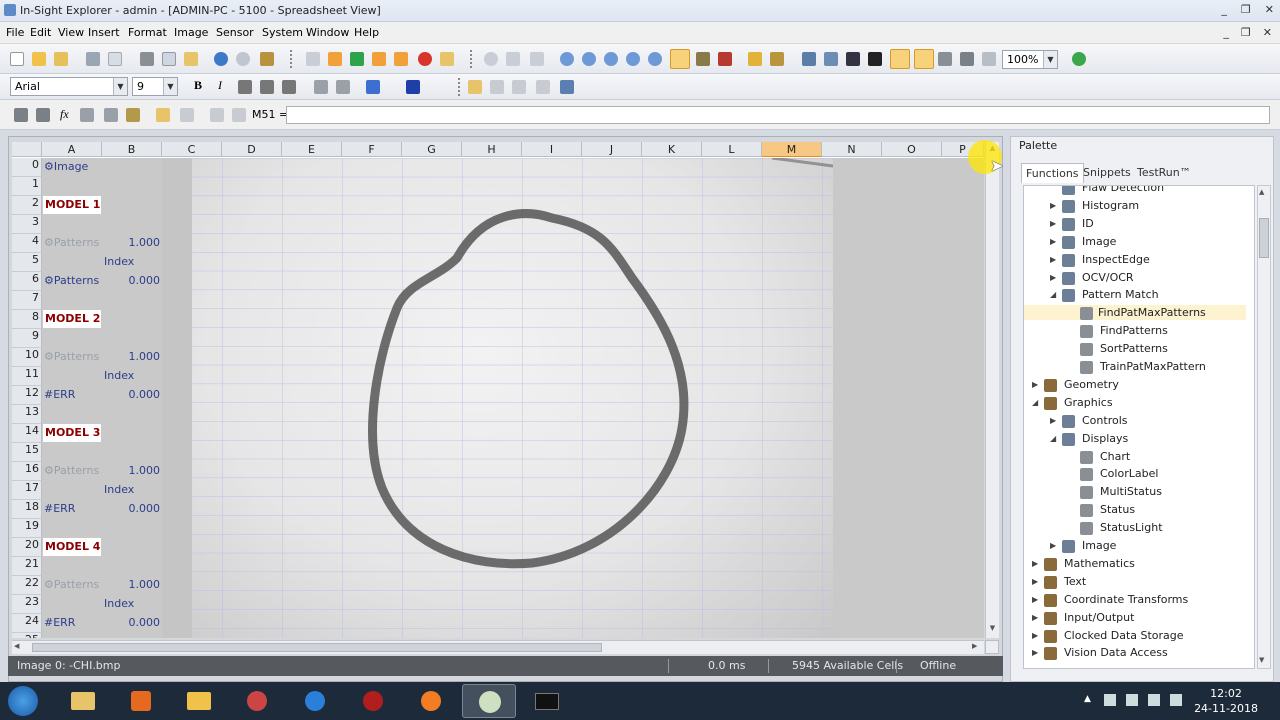  Describe the element at coordinates (1131, 491) in the screenshot. I see `tree-item: MultiStatus` at that location.